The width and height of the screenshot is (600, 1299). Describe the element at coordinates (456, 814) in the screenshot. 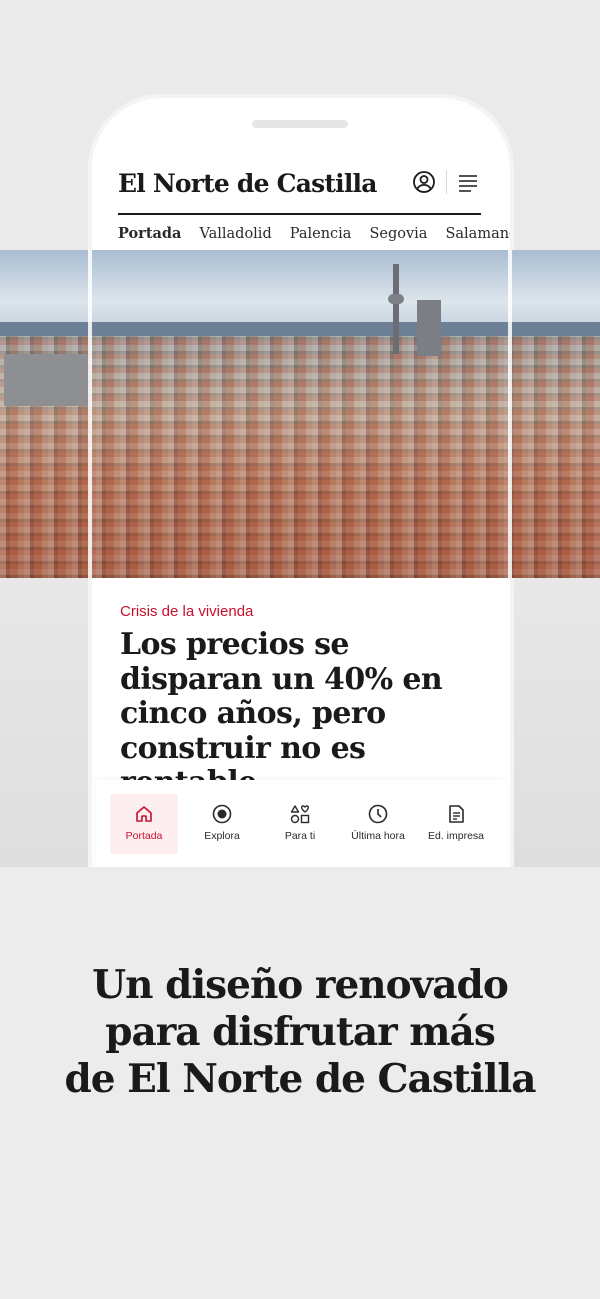

I see `document-icon` at that location.